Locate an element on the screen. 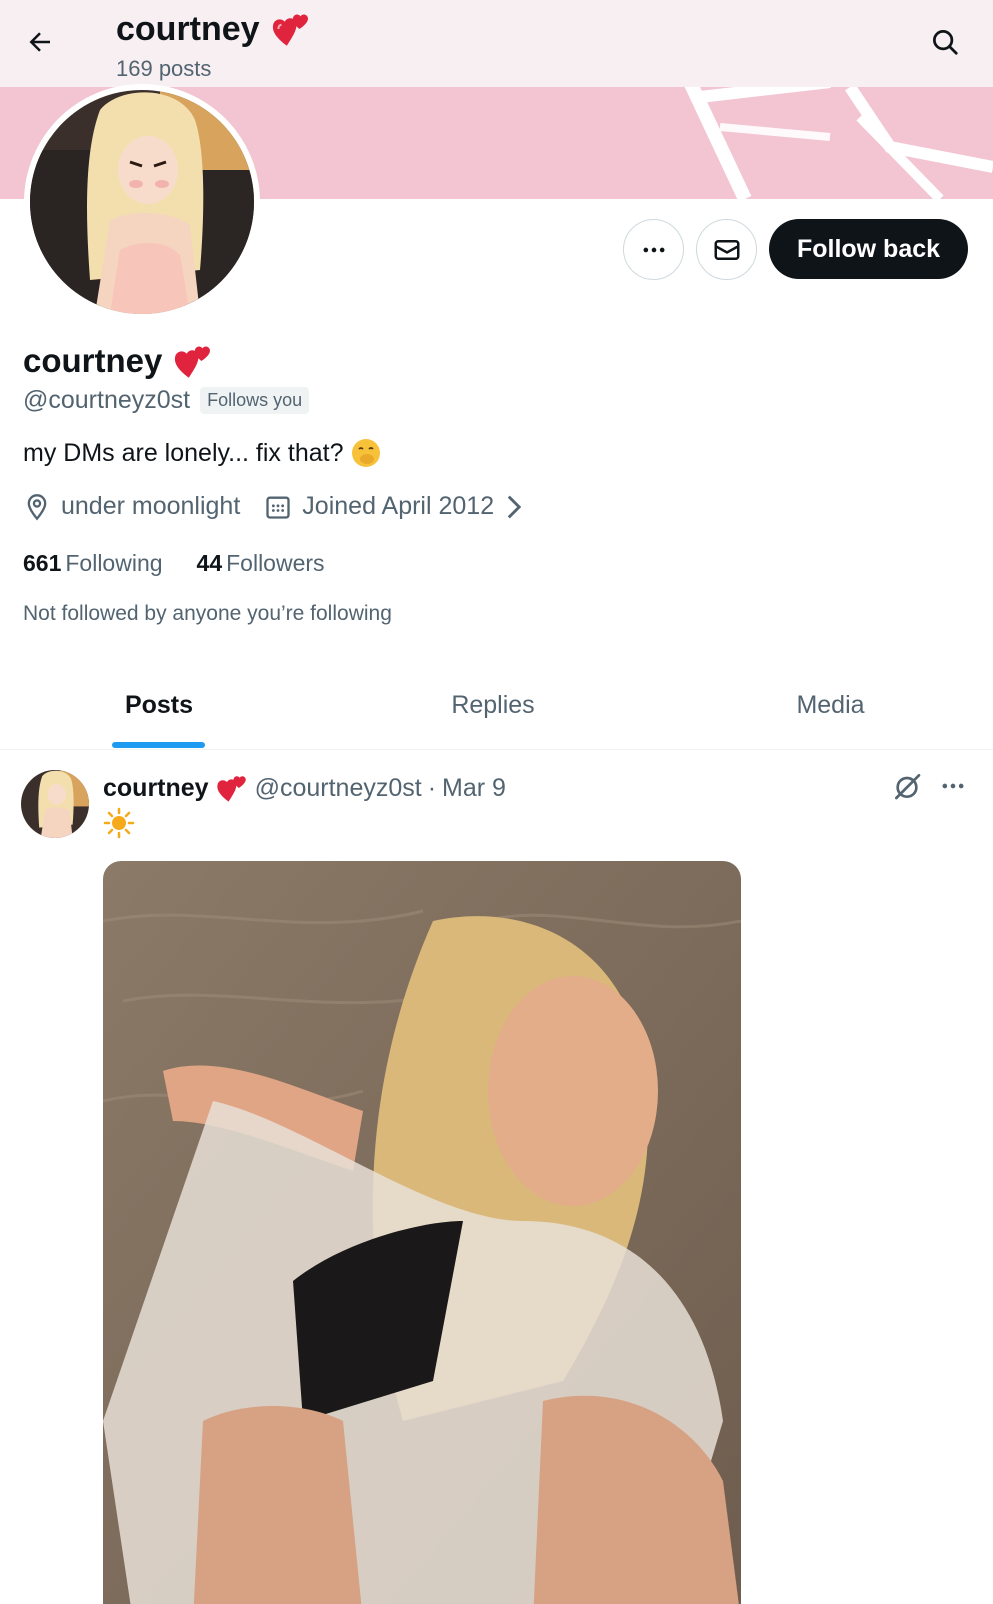 This screenshot has height=1604, width=993. followers-label: Followers is located at coordinates (275, 563).